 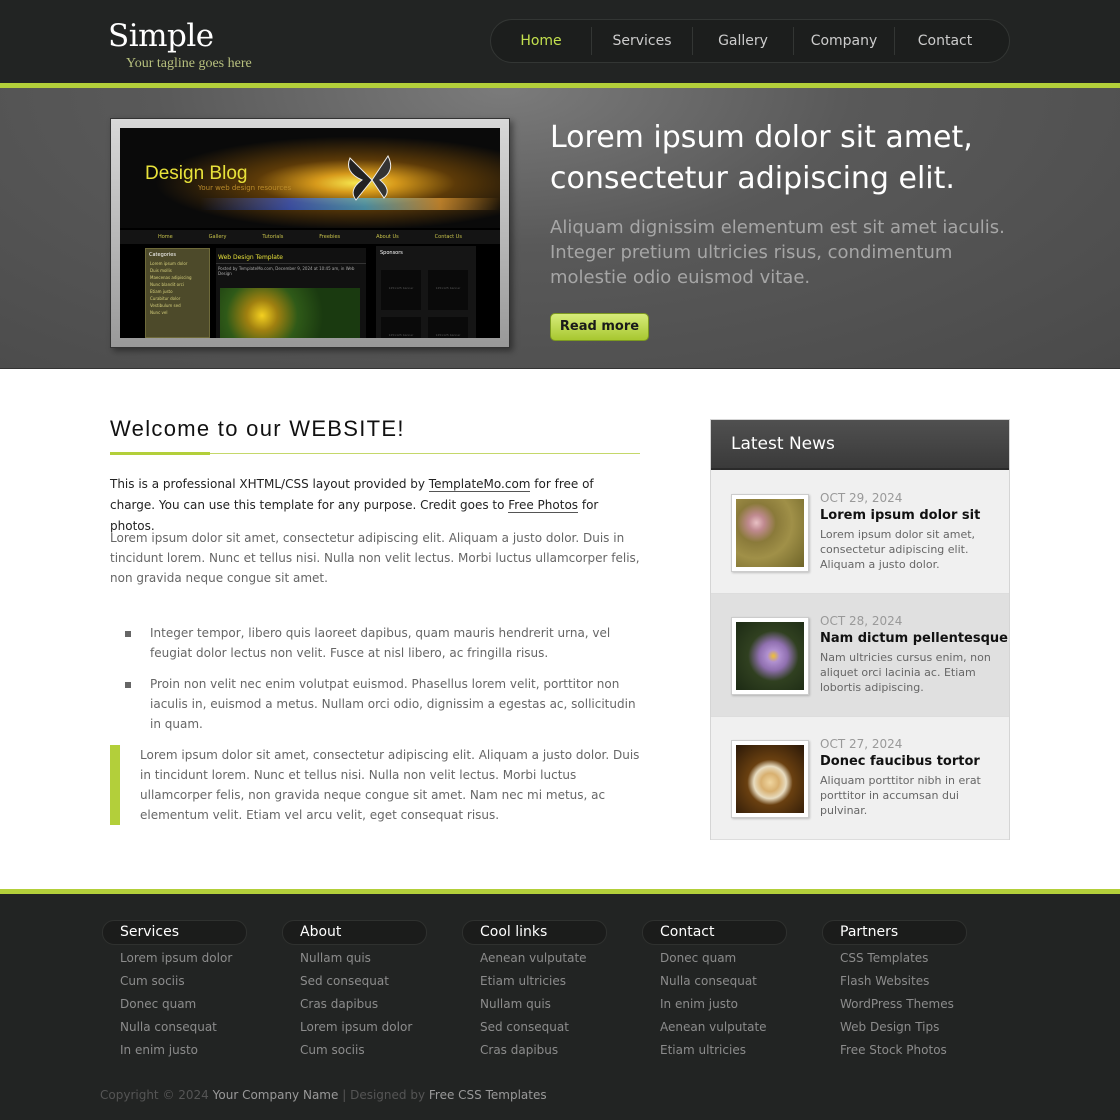 What do you see at coordinates (171, 277) in the screenshot?
I see `preview-category: Maecenas adipiscing` at bounding box center [171, 277].